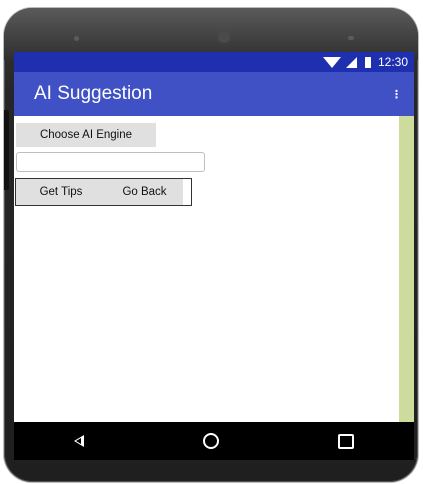 The height and width of the screenshot is (484, 423). What do you see at coordinates (396, 94) in the screenshot?
I see `overflow-menu-icon: ⋮` at bounding box center [396, 94].